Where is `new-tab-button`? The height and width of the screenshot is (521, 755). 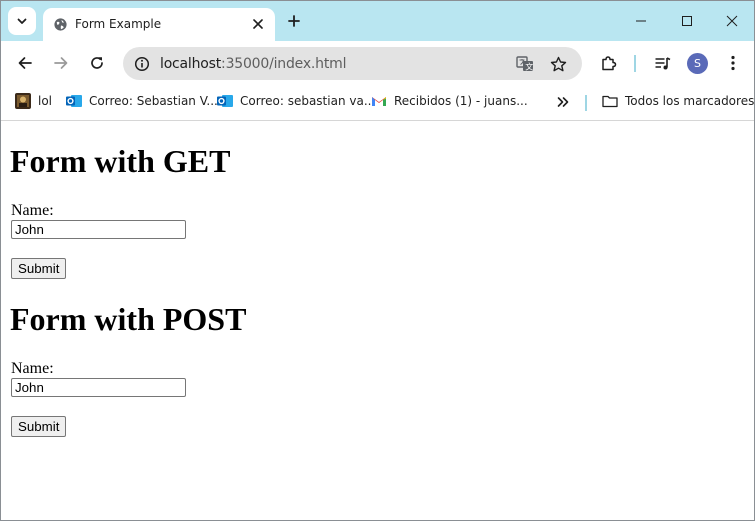 new-tab-button is located at coordinates (294, 21).